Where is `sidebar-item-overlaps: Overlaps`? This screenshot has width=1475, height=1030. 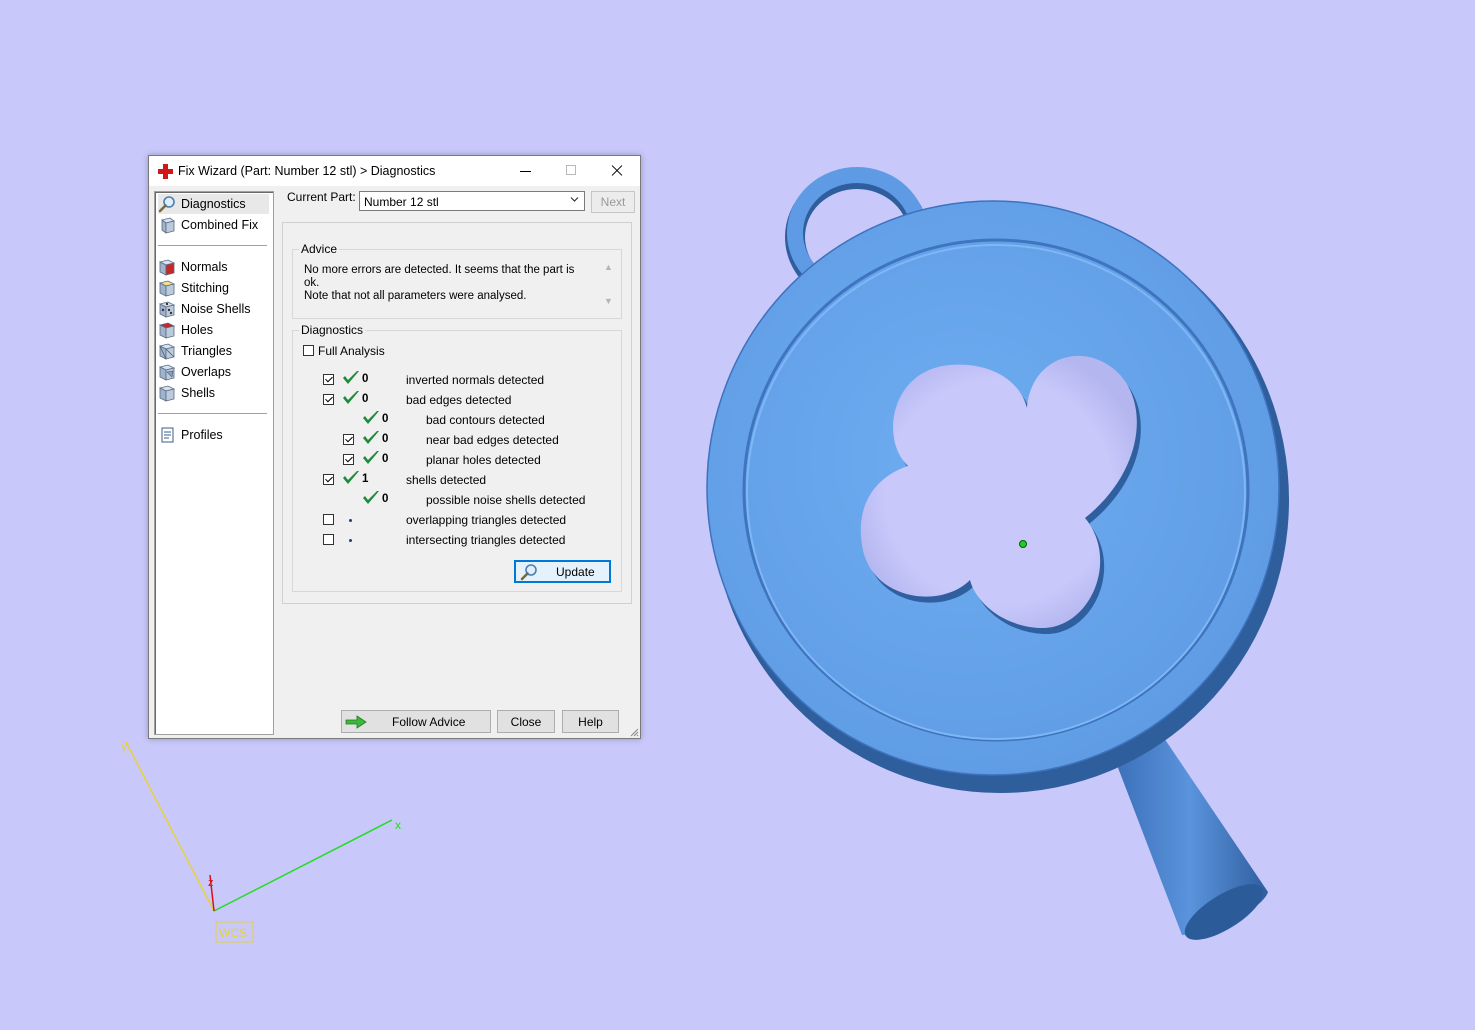 sidebar-item-overlaps: Overlaps is located at coordinates (213, 372).